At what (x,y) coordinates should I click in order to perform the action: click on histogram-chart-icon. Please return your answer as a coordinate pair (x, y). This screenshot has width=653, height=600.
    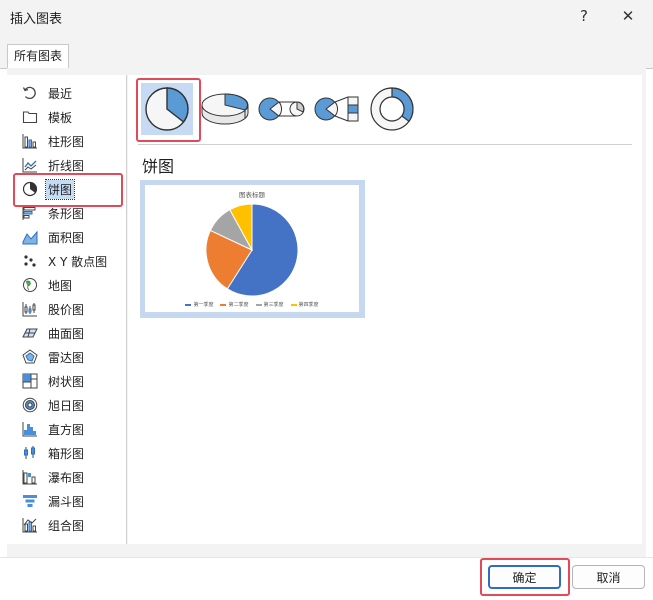
    Looking at the image, I should click on (29, 429).